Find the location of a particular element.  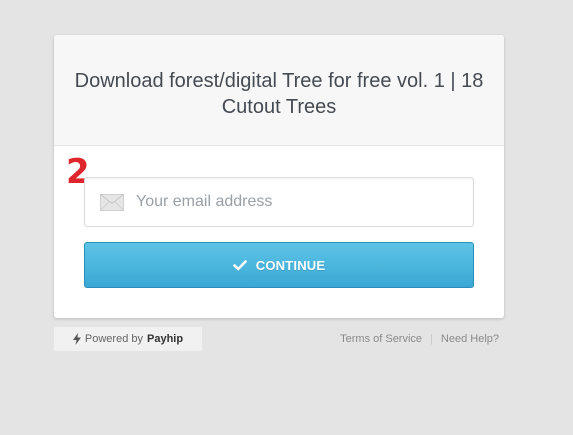

need-help-link: Need Help? is located at coordinates (470, 339).